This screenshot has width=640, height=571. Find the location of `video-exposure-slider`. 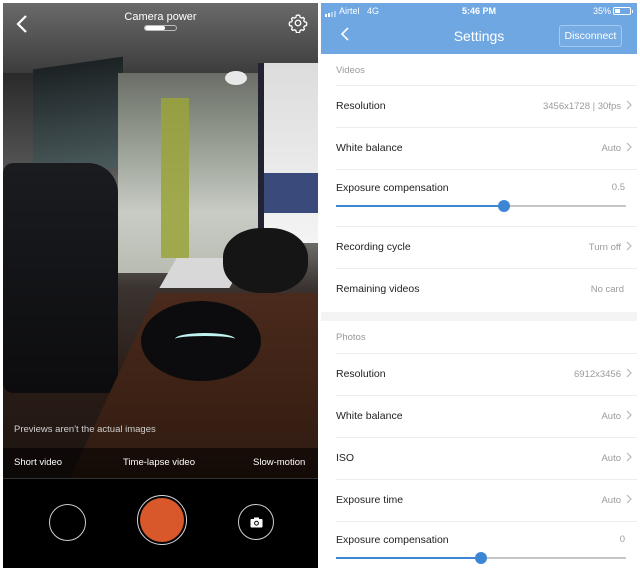

video-exposure-slider is located at coordinates (481, 206).